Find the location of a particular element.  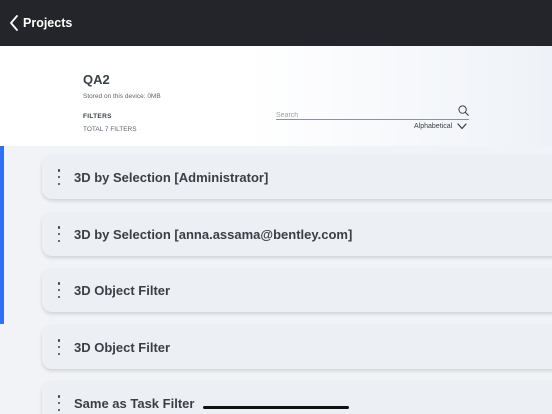

top-bar: Projects is located at coordinates (276, 23).